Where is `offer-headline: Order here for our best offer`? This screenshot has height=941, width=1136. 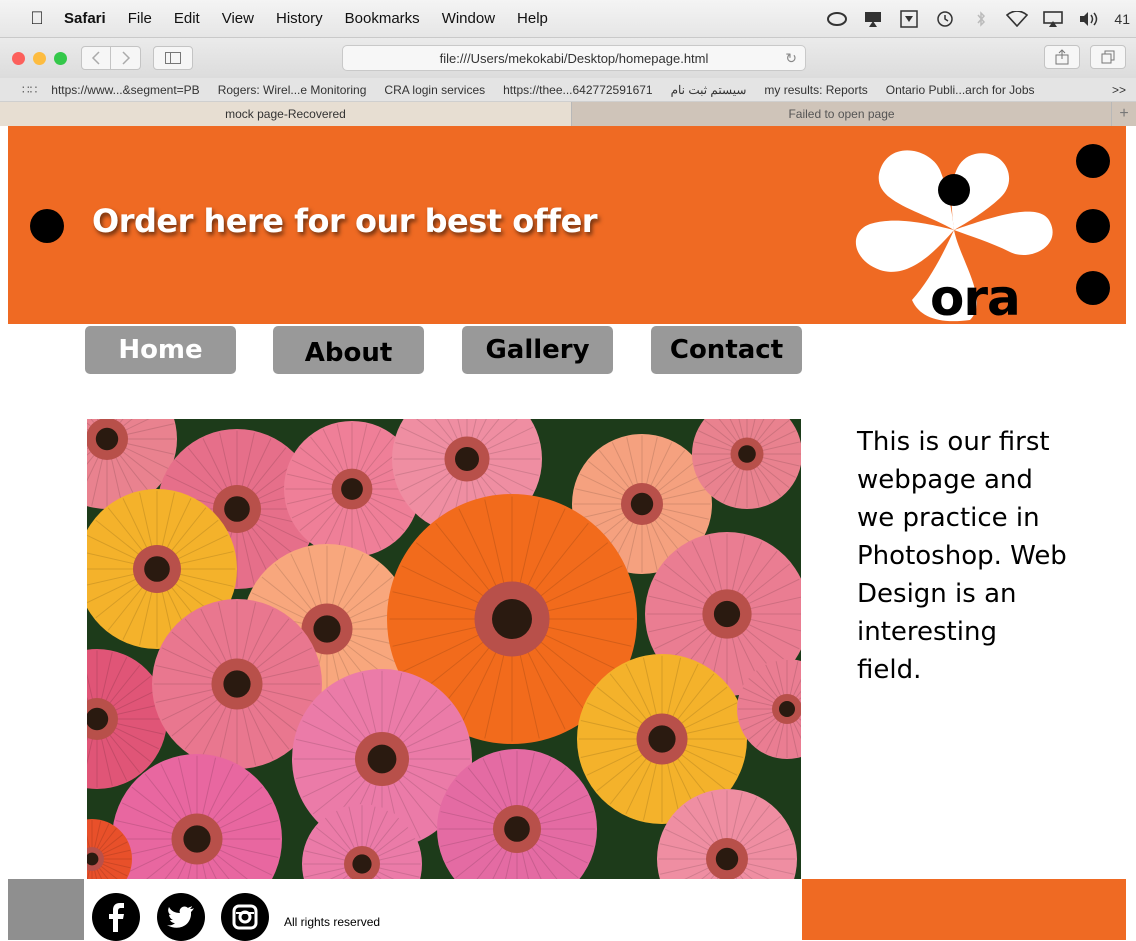 offer-headline: Order here for our best offer is located at coordinates (344, 221).